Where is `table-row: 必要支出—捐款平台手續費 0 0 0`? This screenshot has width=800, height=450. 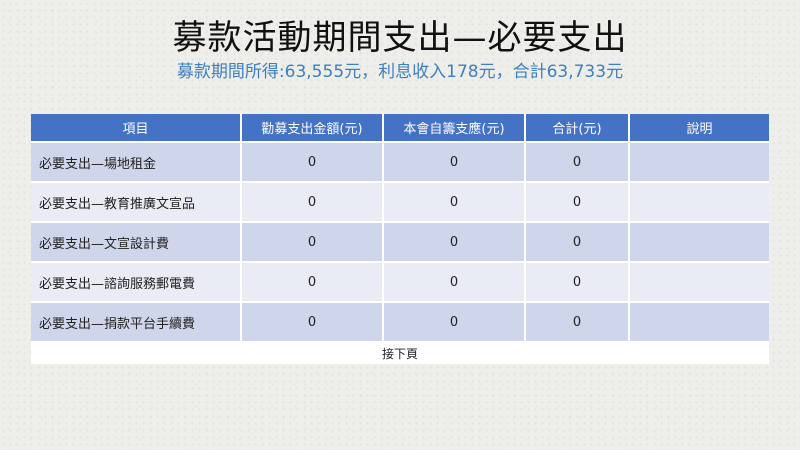 table-row: 必要支出—捐款平台手續費 0 0 0 is located at coordinates (400, 322).